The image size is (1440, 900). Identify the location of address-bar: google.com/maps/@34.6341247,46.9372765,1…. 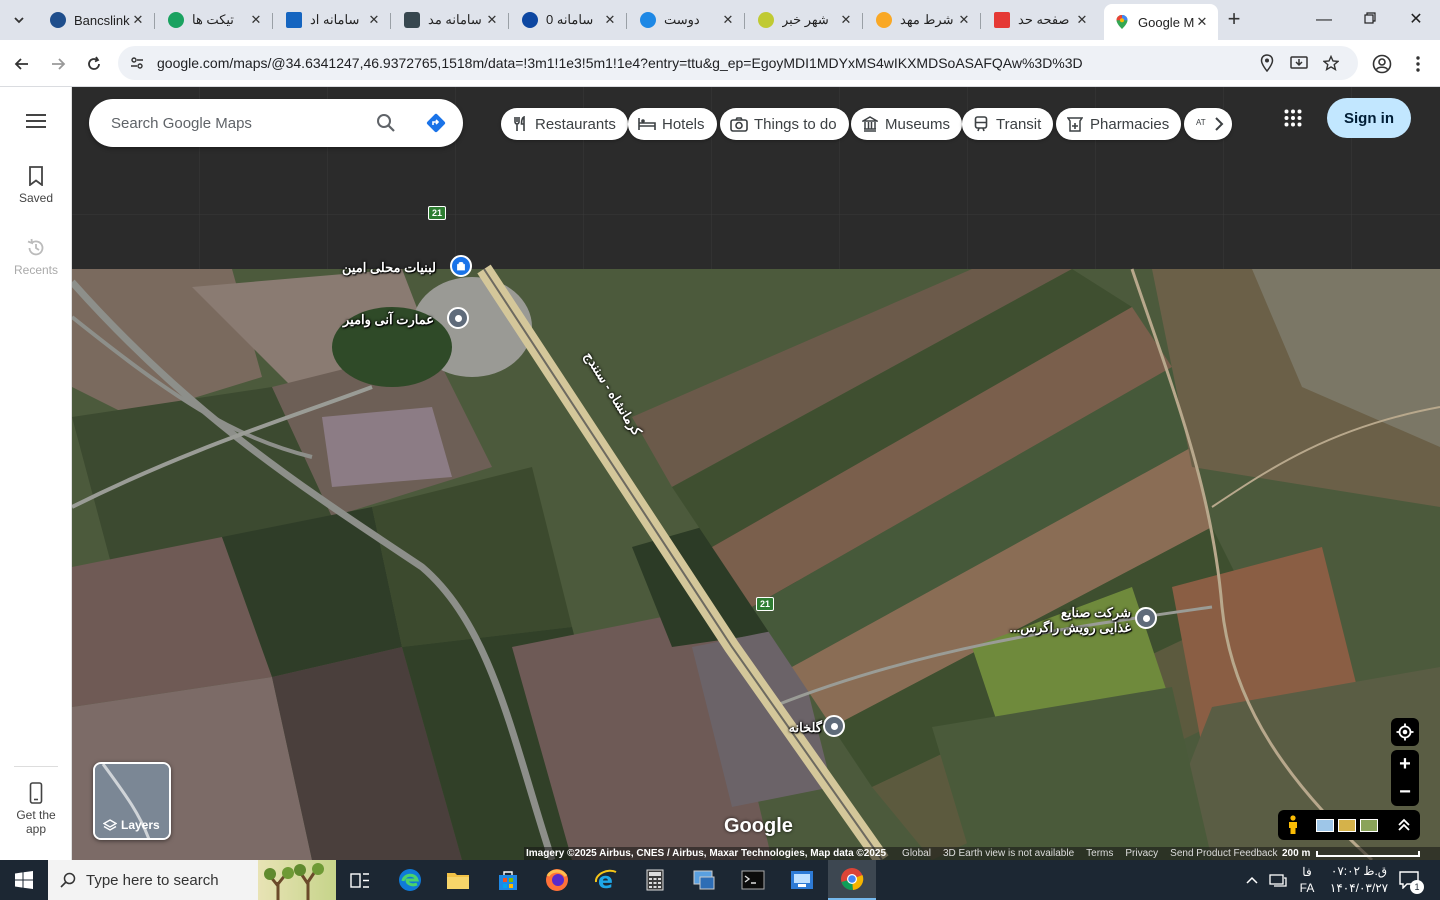
(738, 63).